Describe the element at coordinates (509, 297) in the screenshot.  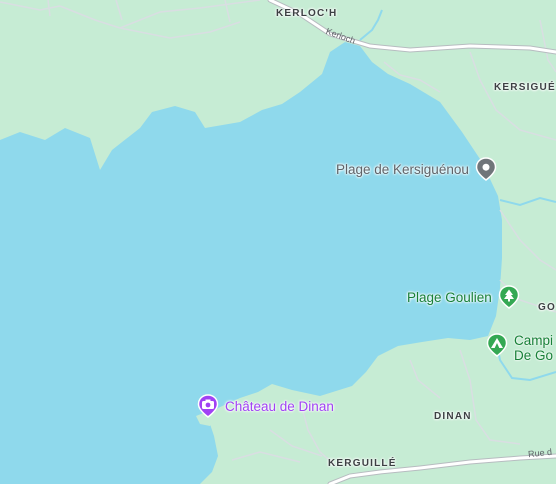
I see `tree-icon` at that location.